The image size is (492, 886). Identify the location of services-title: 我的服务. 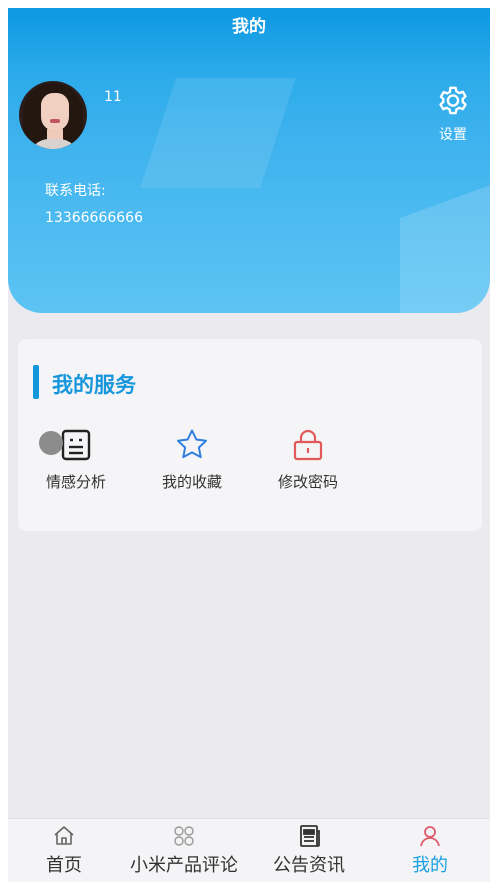
(94, 385).